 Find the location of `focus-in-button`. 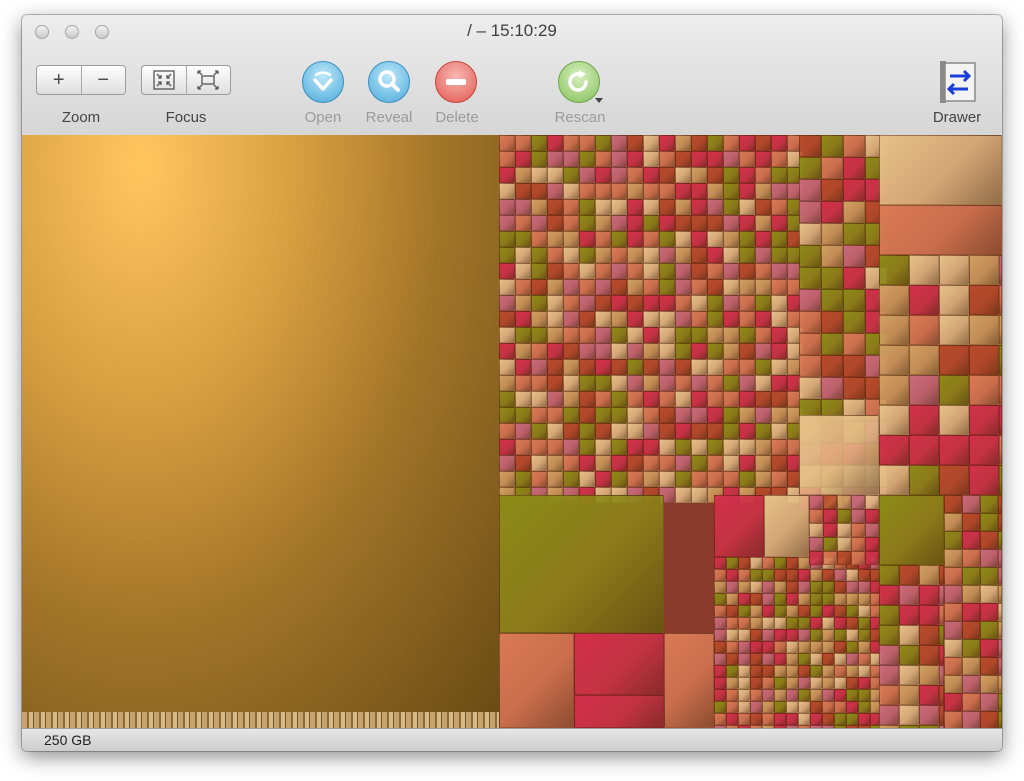

focus-in-button is located at coordinates (164, 80).